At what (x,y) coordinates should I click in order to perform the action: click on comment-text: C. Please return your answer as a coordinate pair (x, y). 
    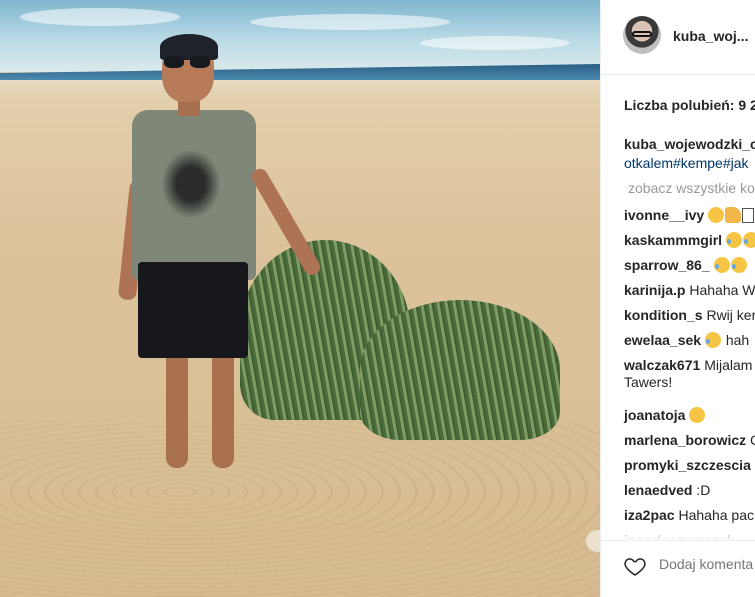
    Looking at the image, I should click on (752, 440).